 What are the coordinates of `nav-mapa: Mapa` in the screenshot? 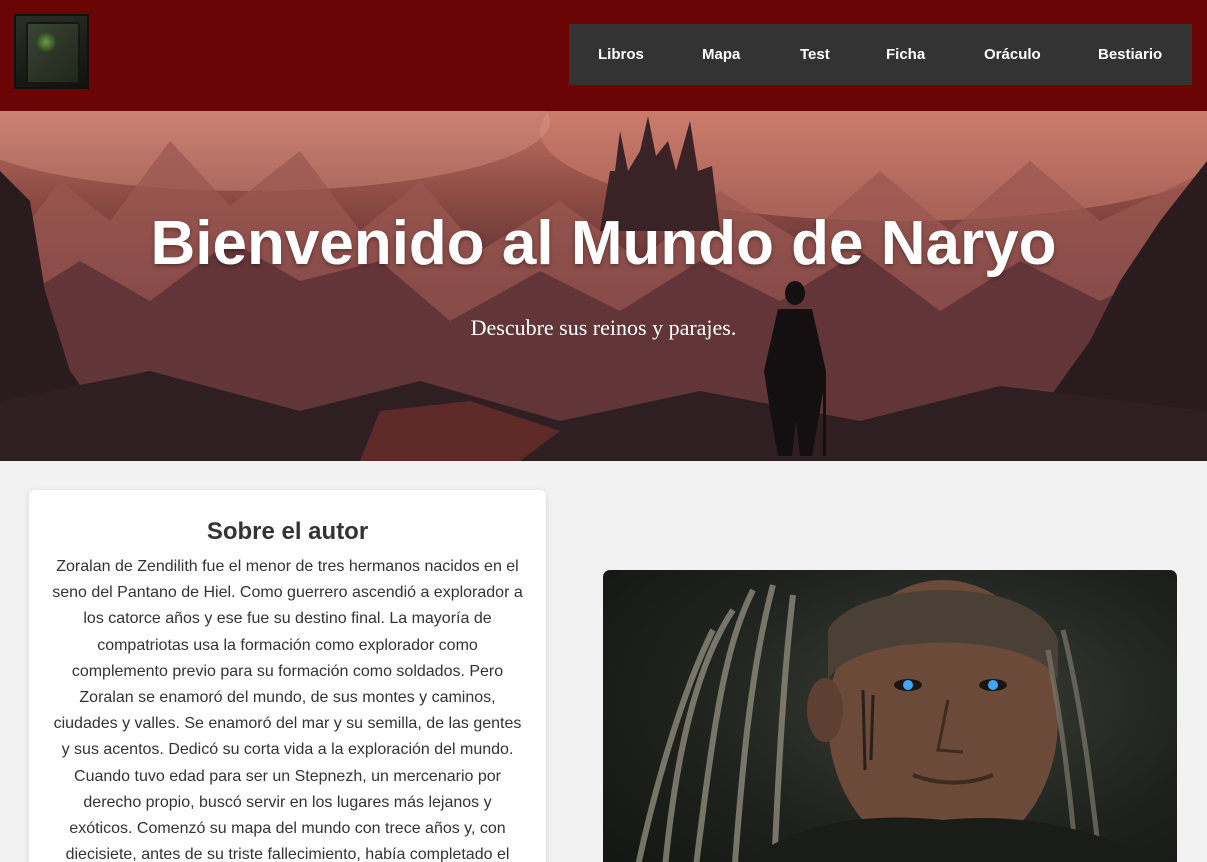 It's located at (721, 54).